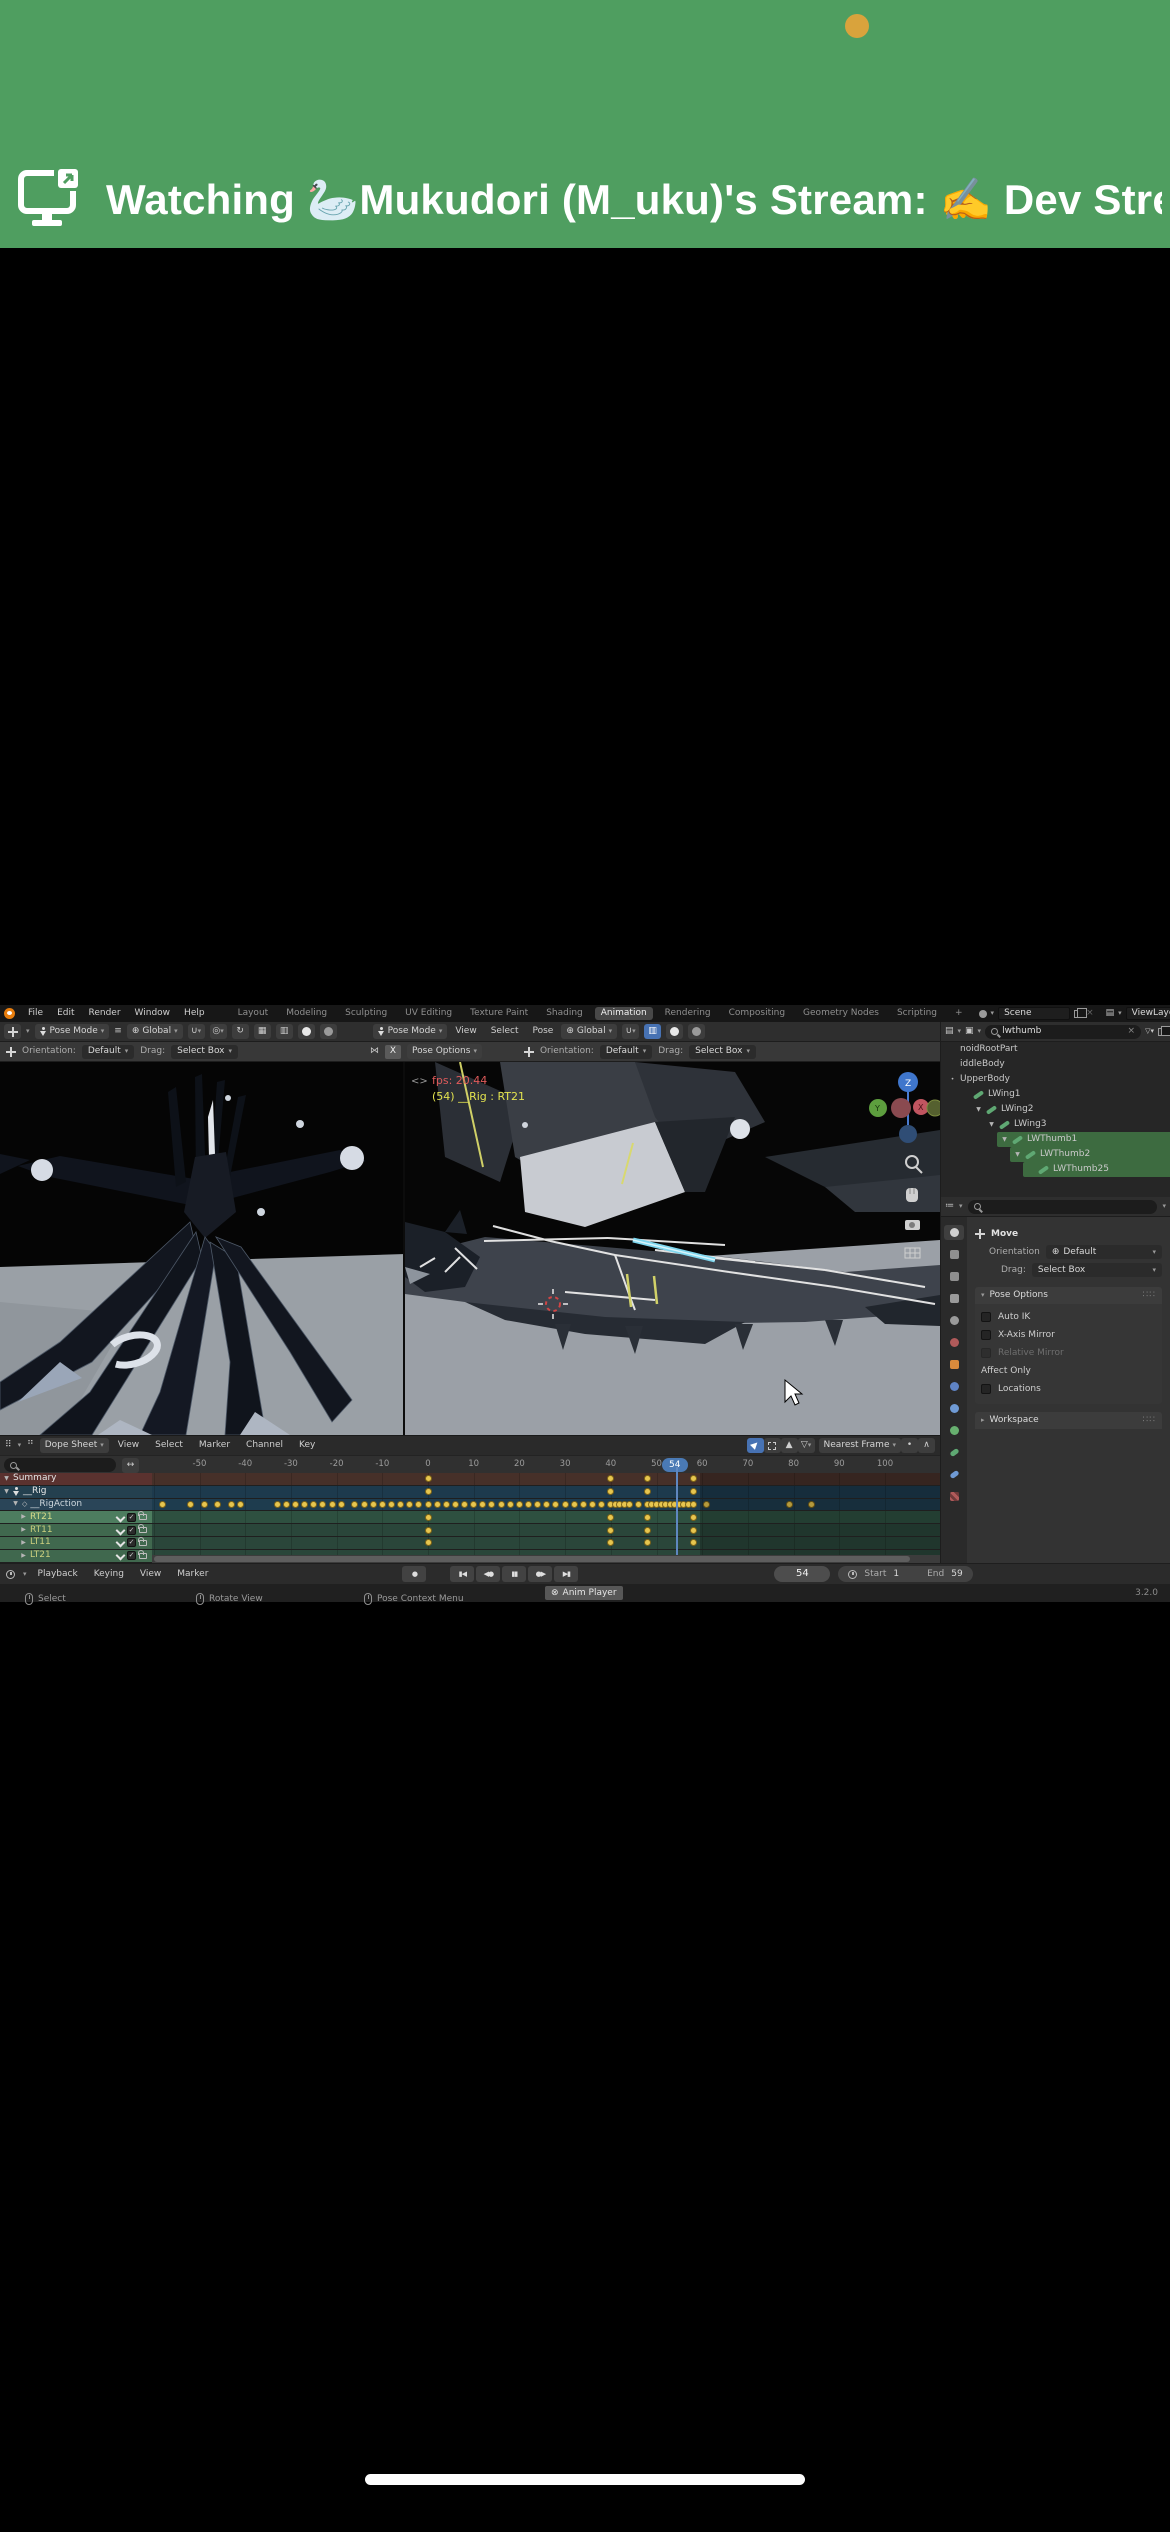  What do you see at coordinates (772, 1445) in the screenshot?
I see `box-select-icon` at bounding box center [772, 1445].